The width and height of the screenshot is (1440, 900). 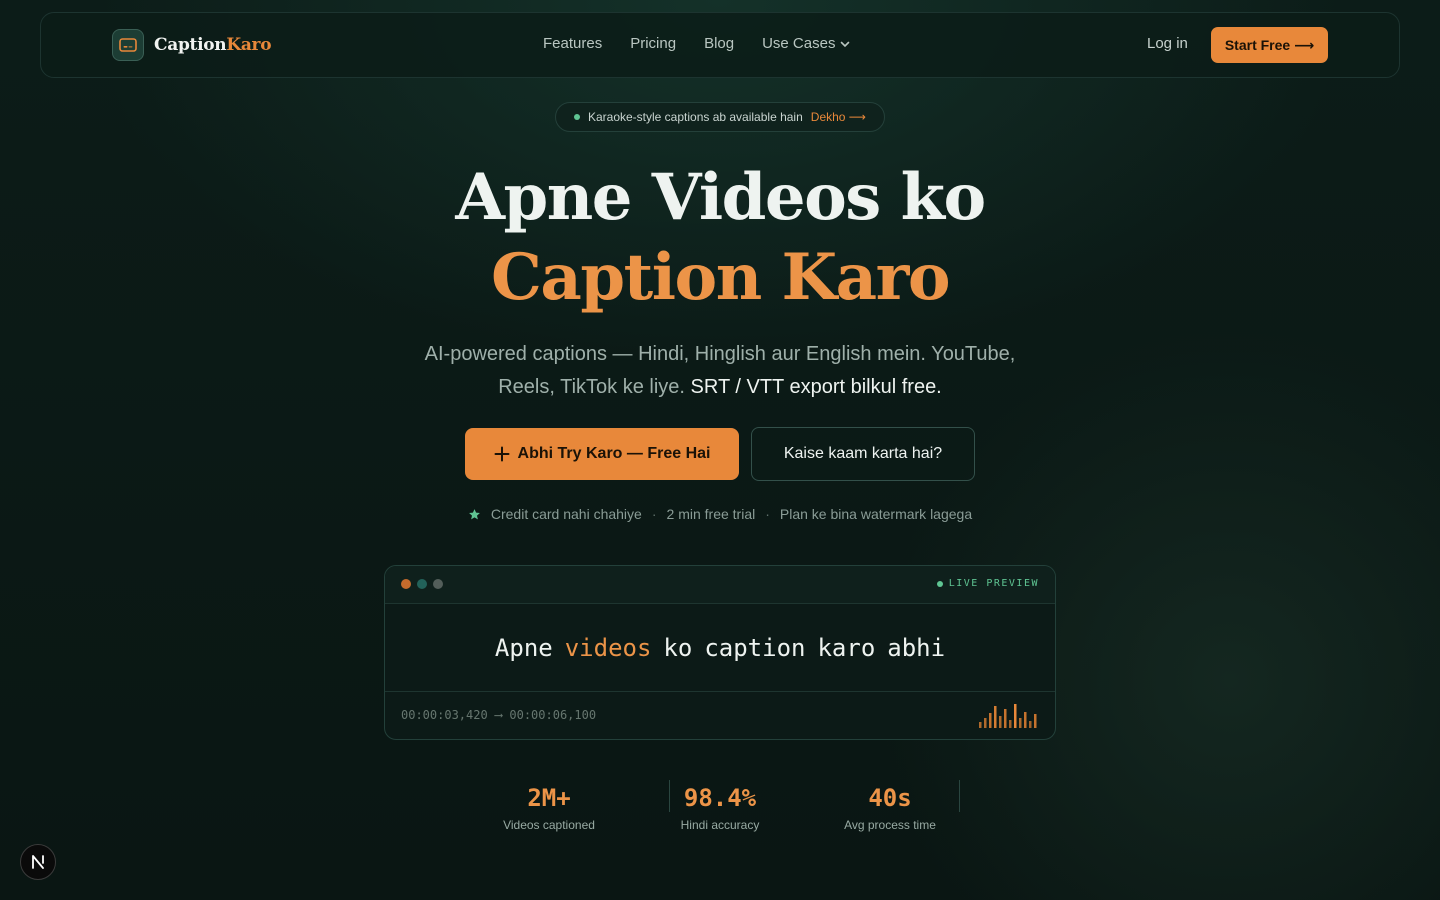 What do you see at coordinates (939, 583) in the screenshot?
I see `live-dot` at bounding box center [939, 583].